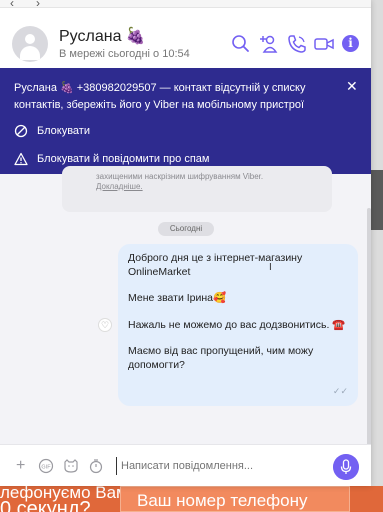  Describe the element at coordinates (186, 229) in the screenshot. I see `date-separator: Сьогодні` at that location.